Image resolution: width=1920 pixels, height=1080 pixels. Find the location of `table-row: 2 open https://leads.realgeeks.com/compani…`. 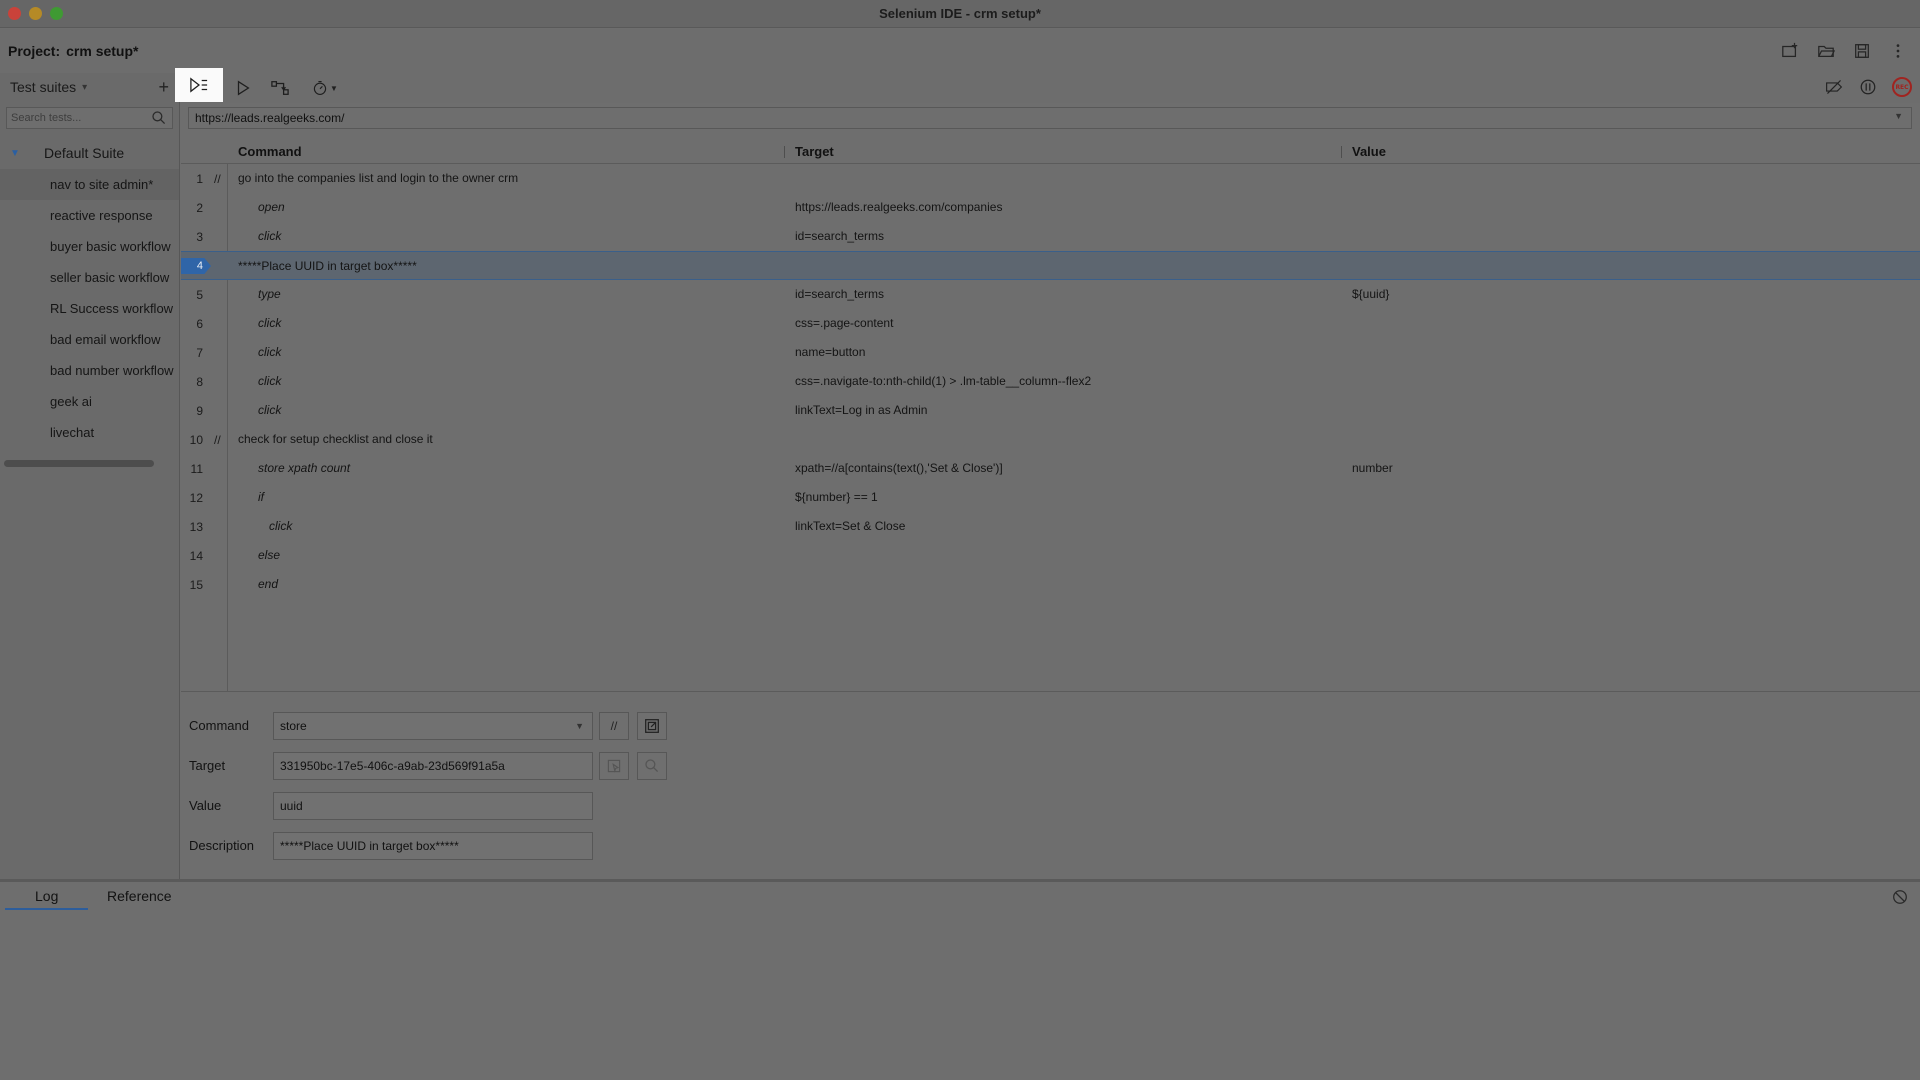

table-row: 2 open https://leads.realgeeks.com/compani… is located at coordinates (1050, 207).